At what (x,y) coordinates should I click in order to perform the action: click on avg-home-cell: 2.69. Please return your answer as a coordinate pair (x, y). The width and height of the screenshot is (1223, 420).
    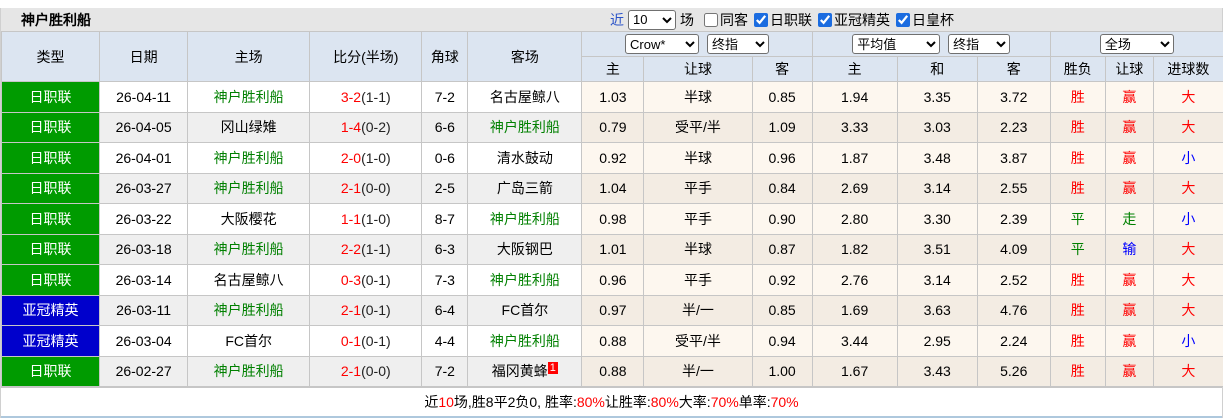
    Looking at the image, I should click on (854, 188).